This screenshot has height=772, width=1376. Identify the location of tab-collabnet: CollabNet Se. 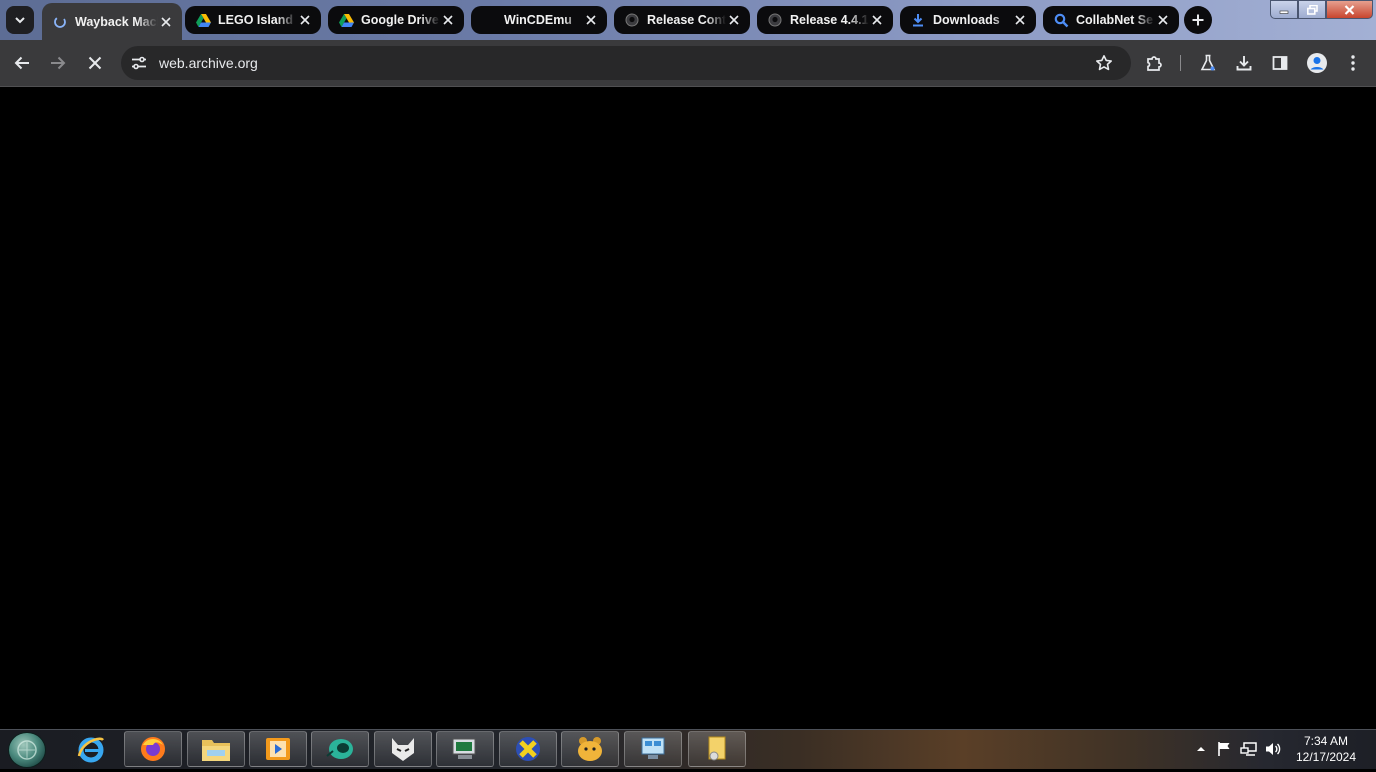
(1111, 20).